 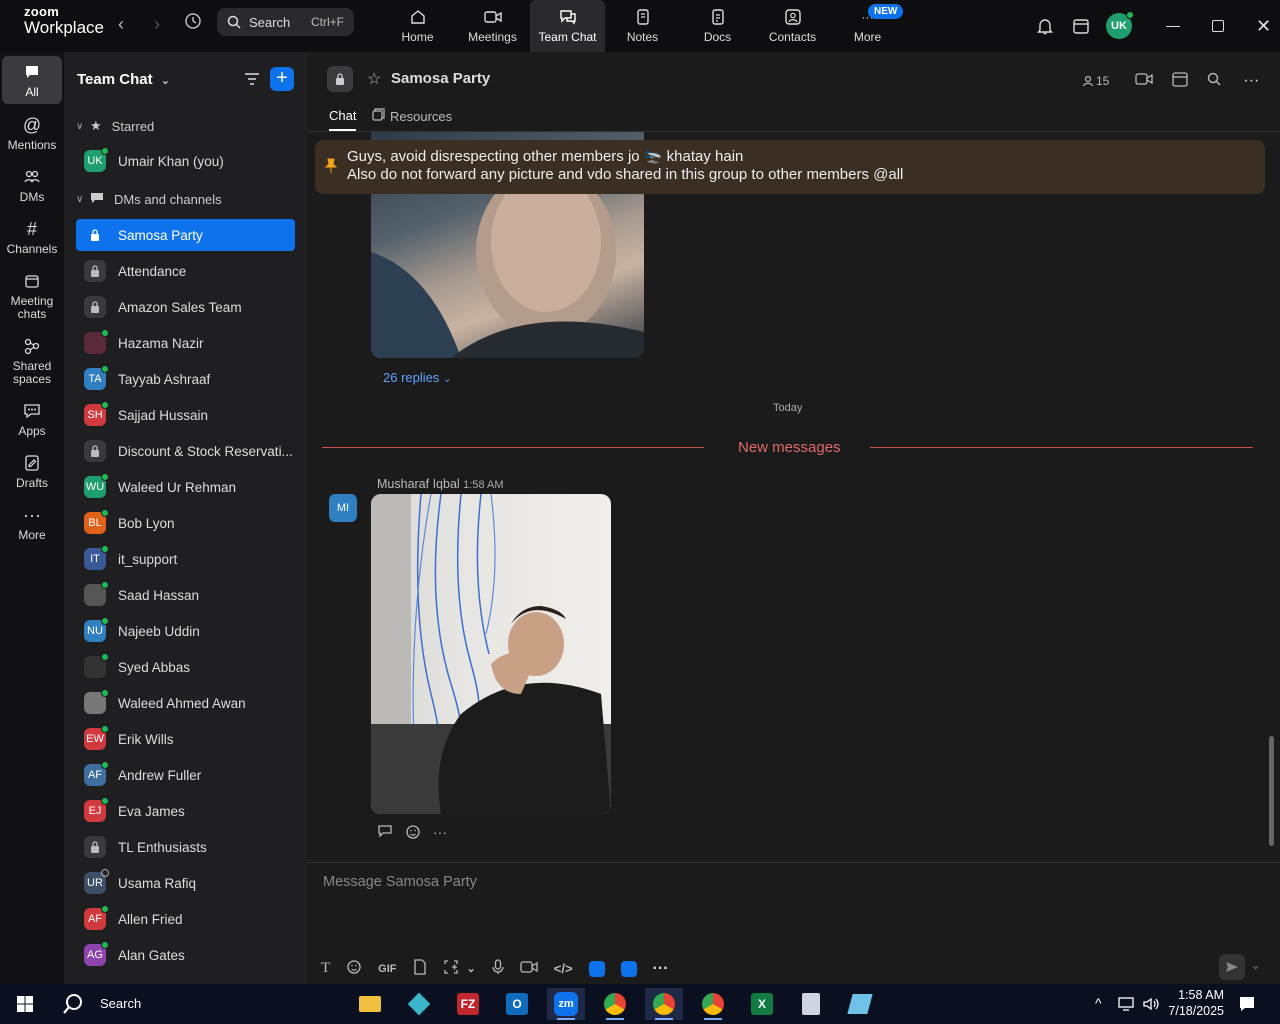 What do you see at coordinates (32, 523) in the screenshot?
I see `rail-more: ··· More` at bounding box center [32, 523].